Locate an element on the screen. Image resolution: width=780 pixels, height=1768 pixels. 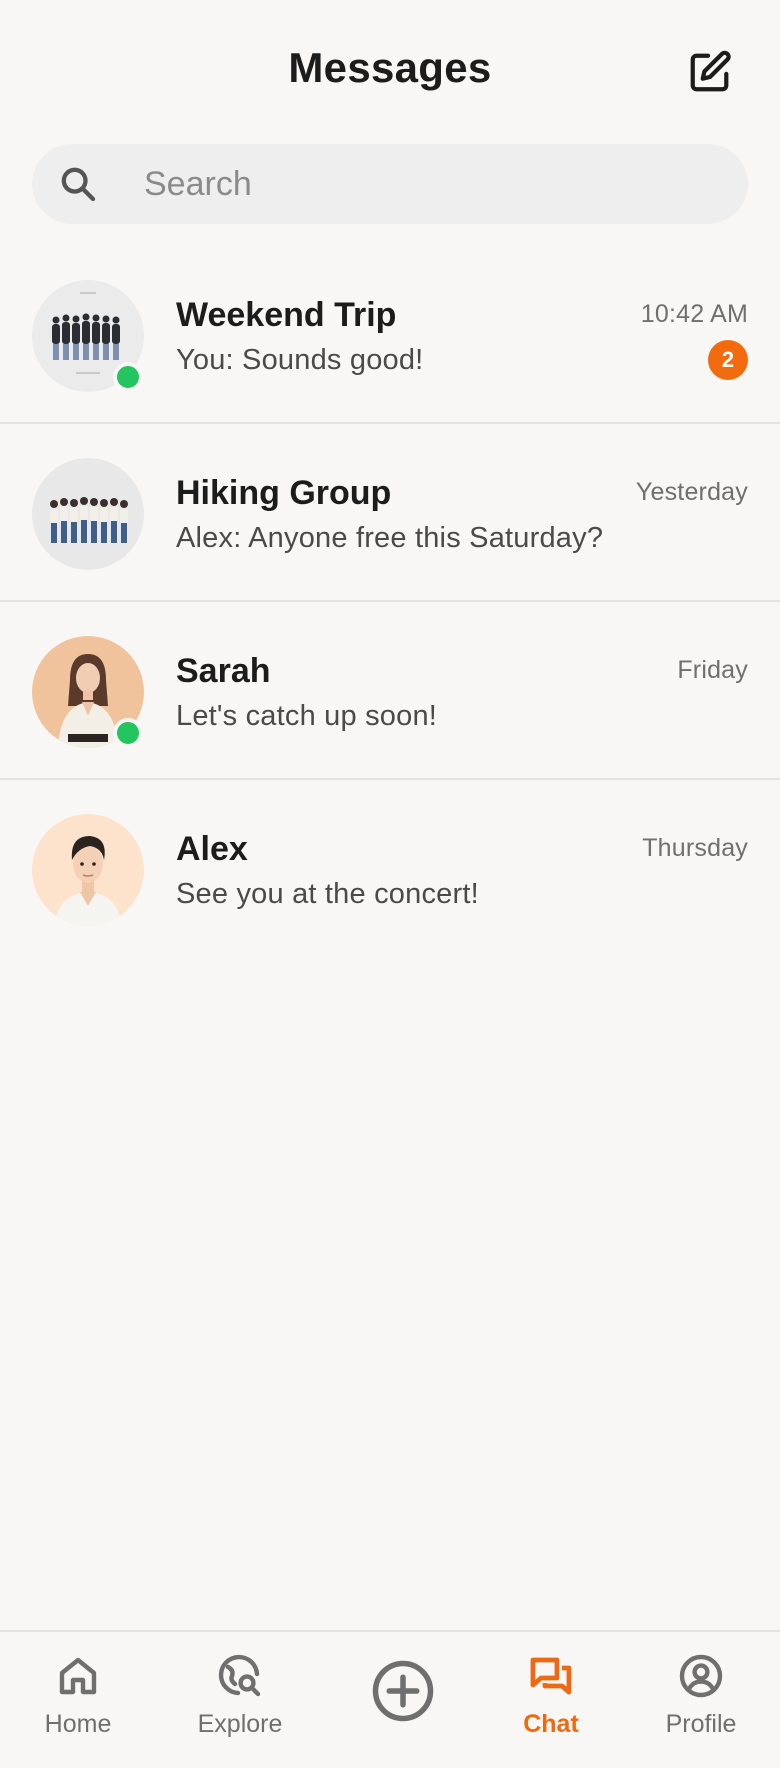
compose-button is located at coordinates (710, 72).